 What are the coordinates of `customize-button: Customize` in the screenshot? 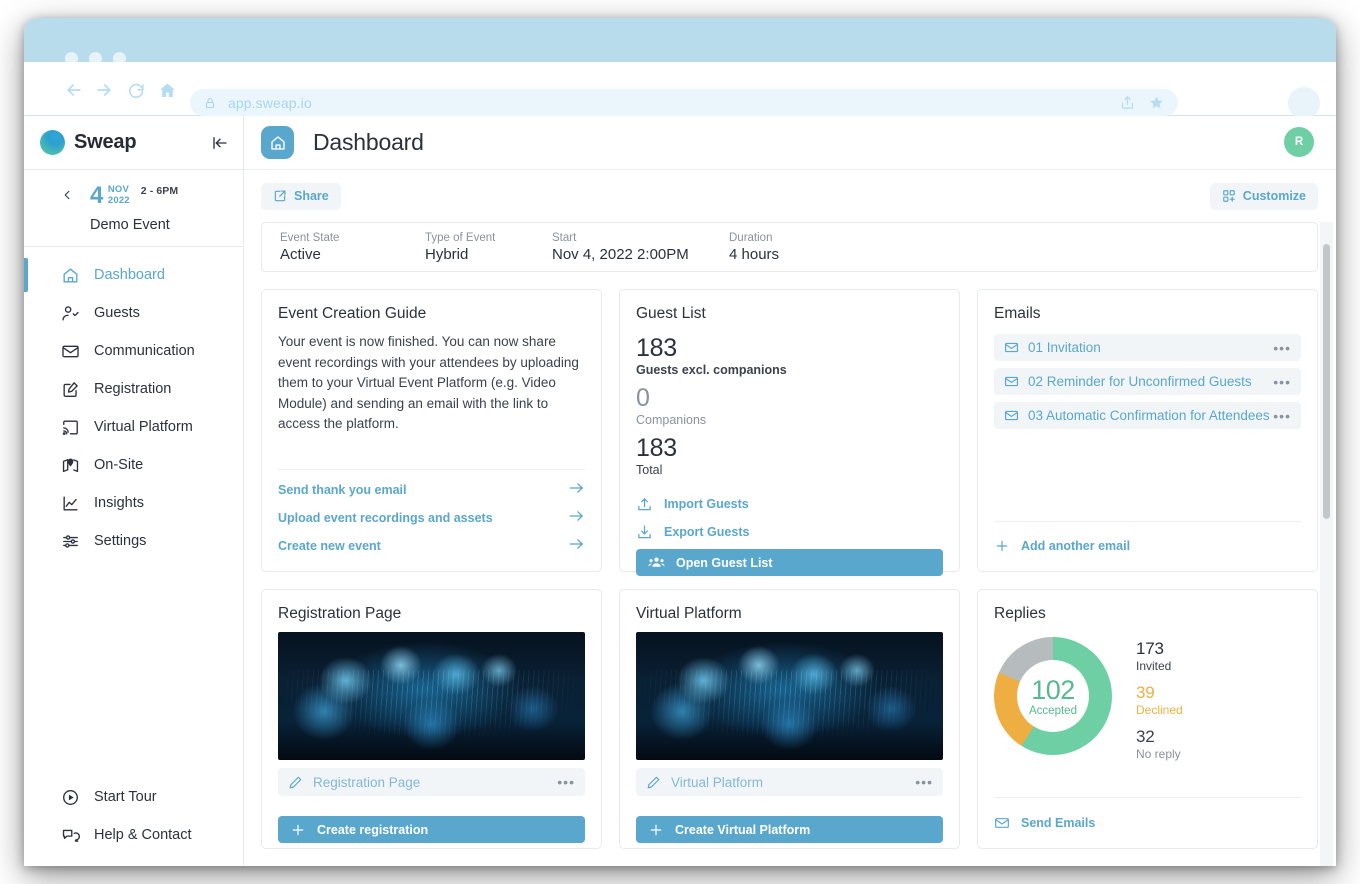 It's located at (1263, 196).